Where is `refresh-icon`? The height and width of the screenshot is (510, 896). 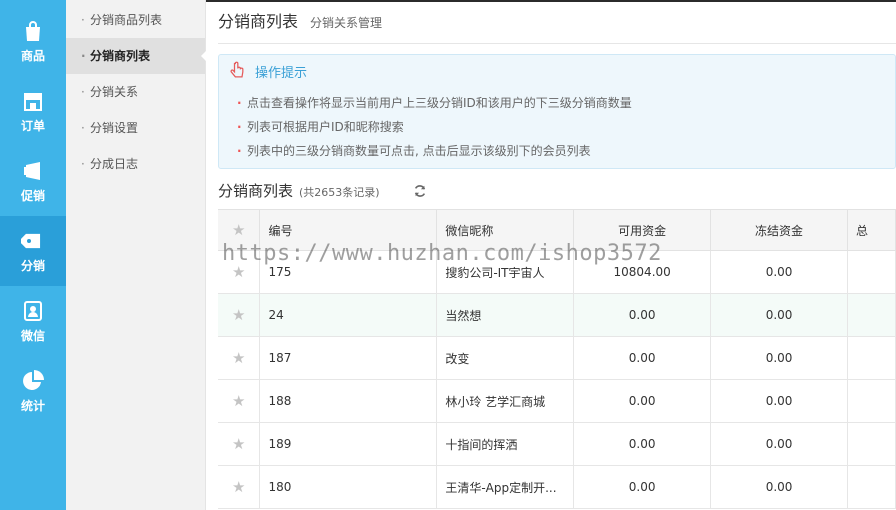 refresh-icon is located at coordinates (420, 191).